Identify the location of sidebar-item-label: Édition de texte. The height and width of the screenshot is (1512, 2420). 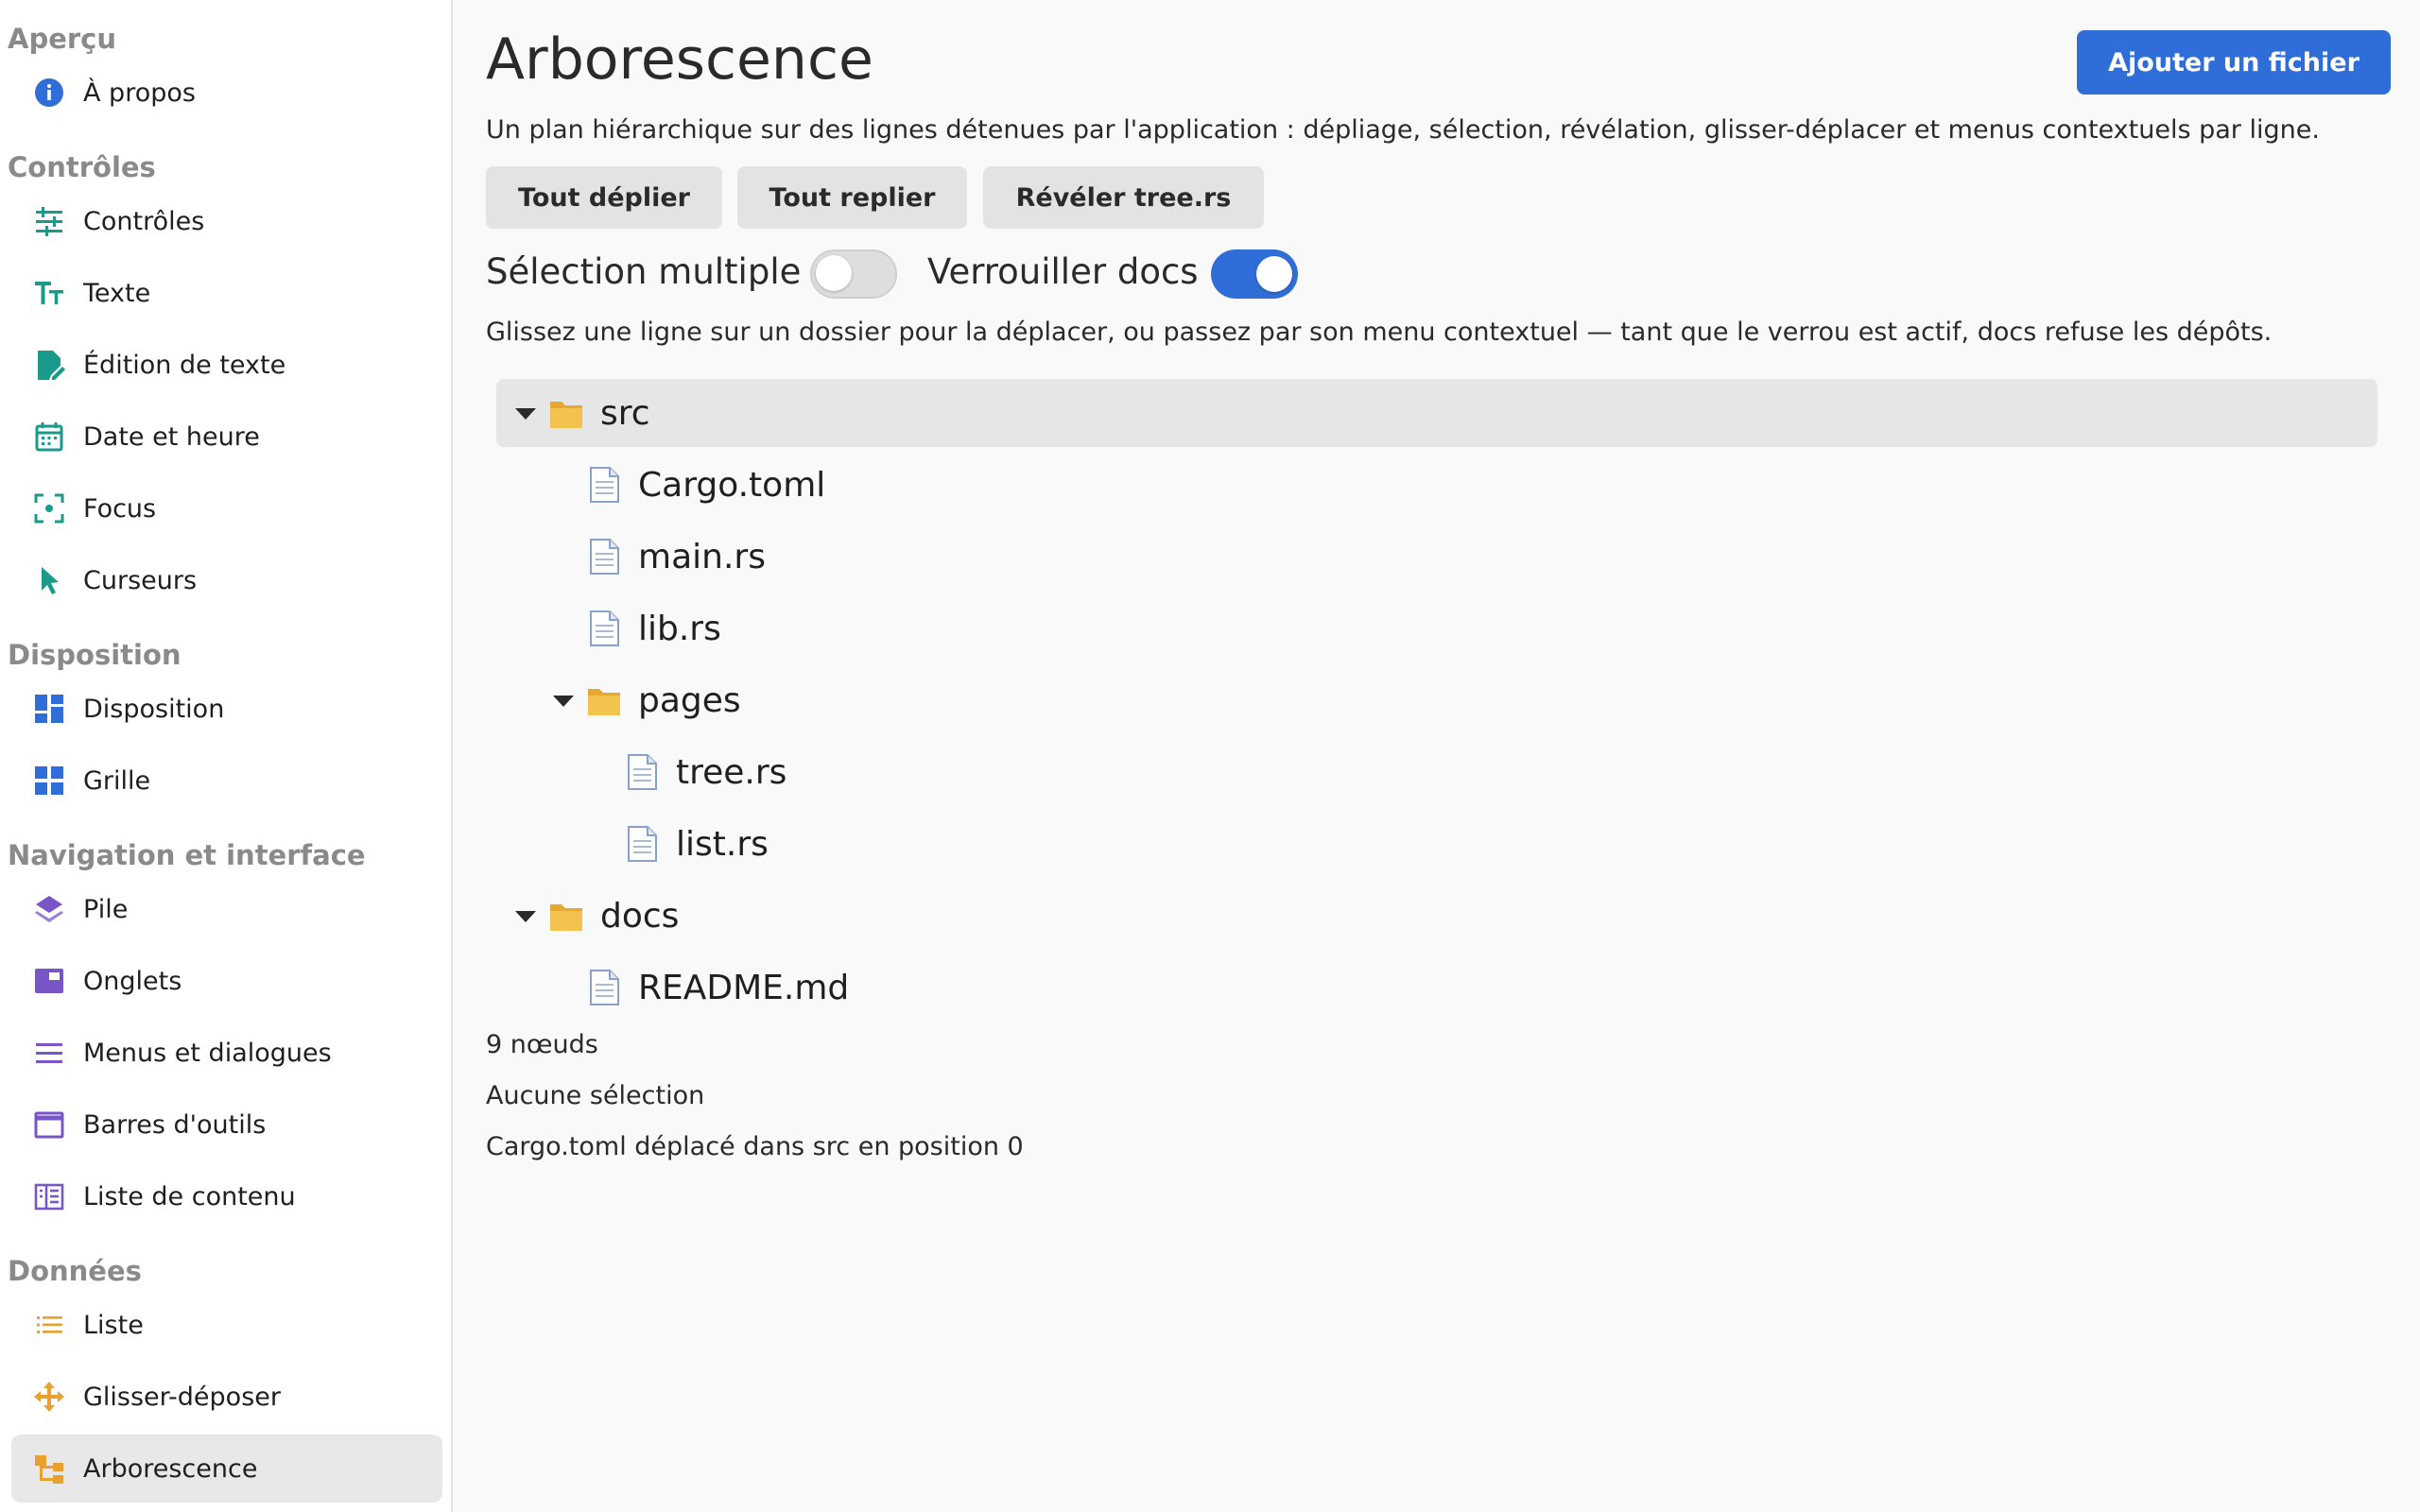
(185, 365).